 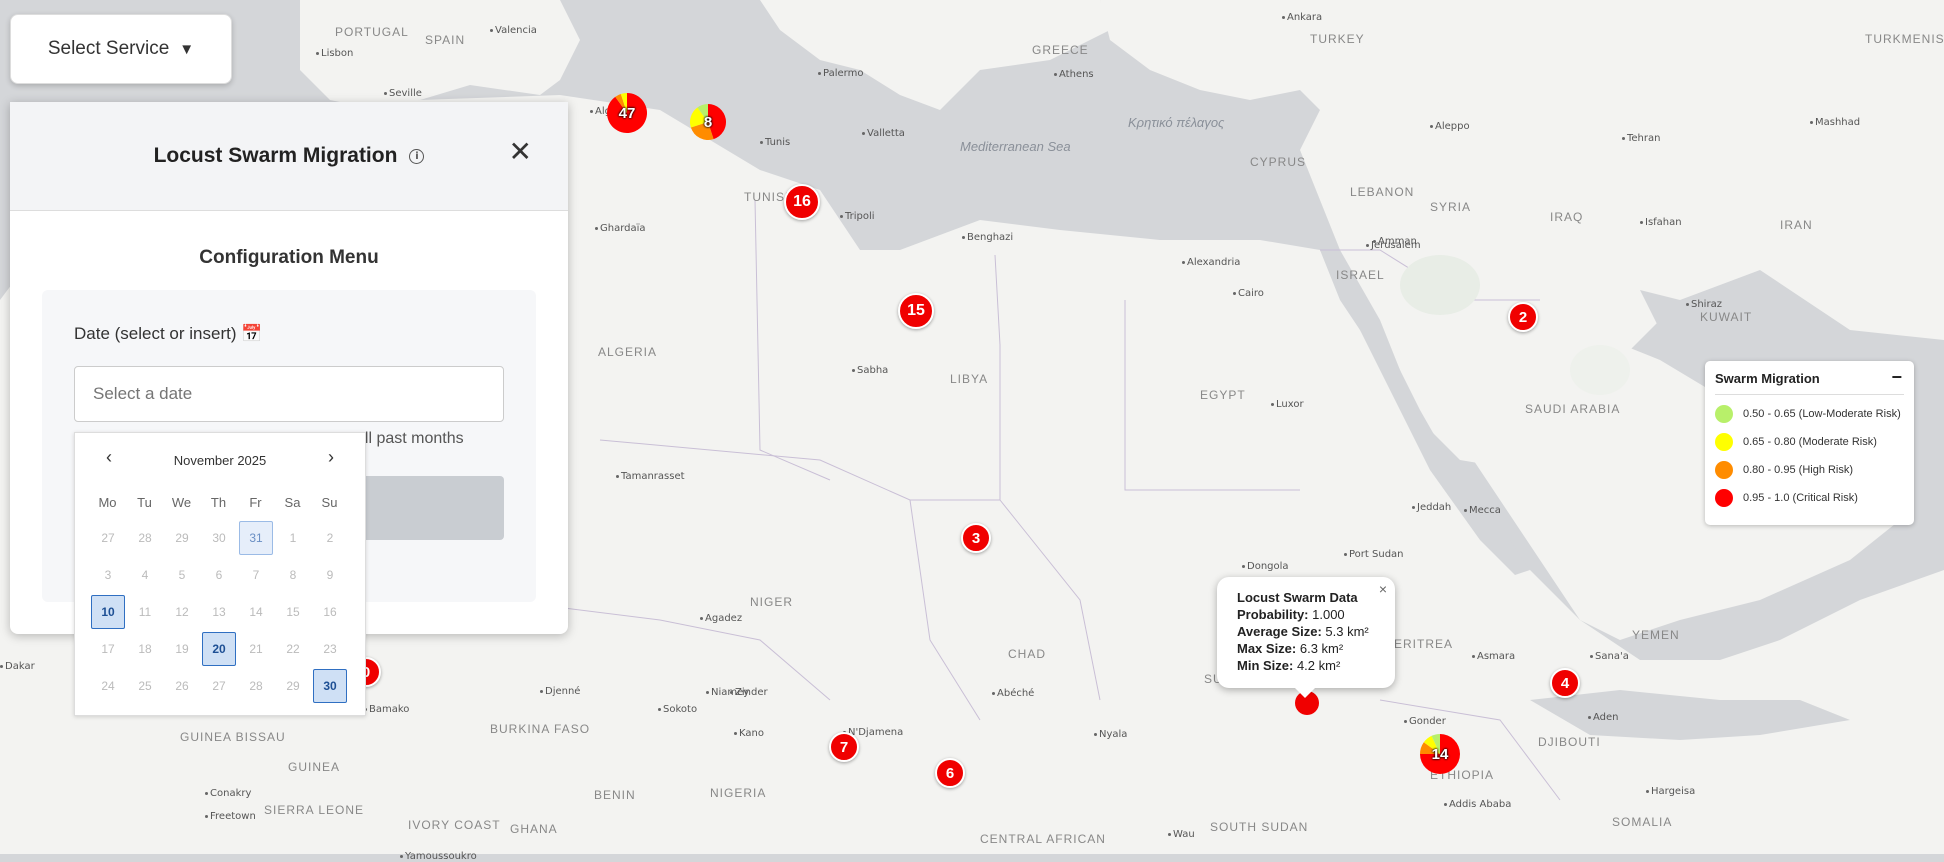 I want to click on popup-row-value: 1.000, so click(x=1328, y=614).